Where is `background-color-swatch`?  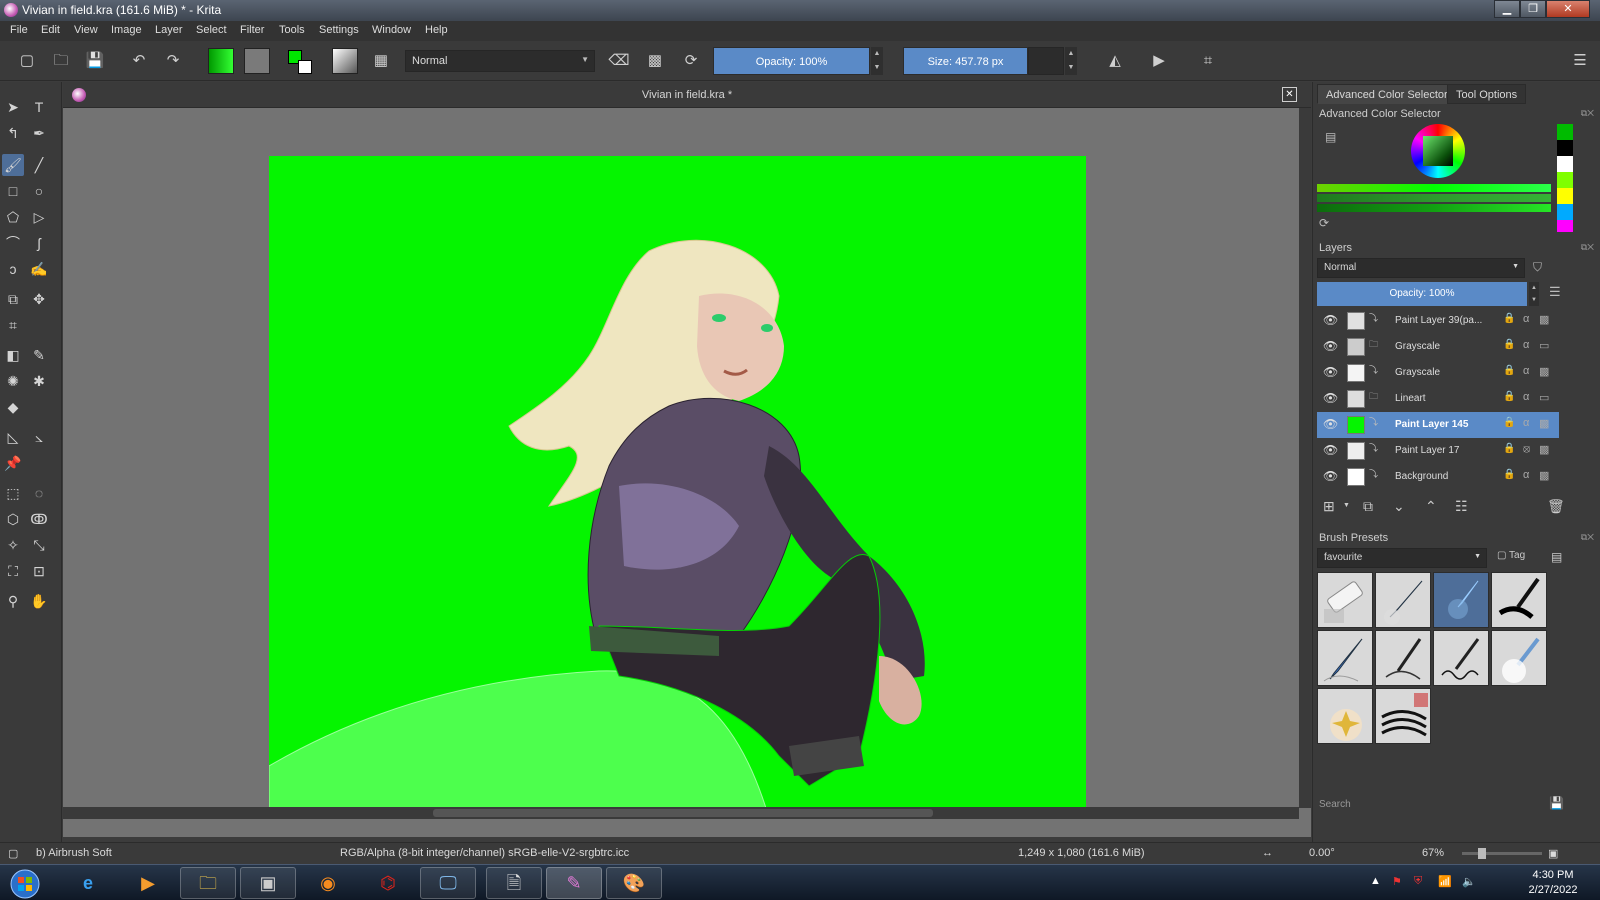
background-color-swatch is located at coordinates (305, 67).